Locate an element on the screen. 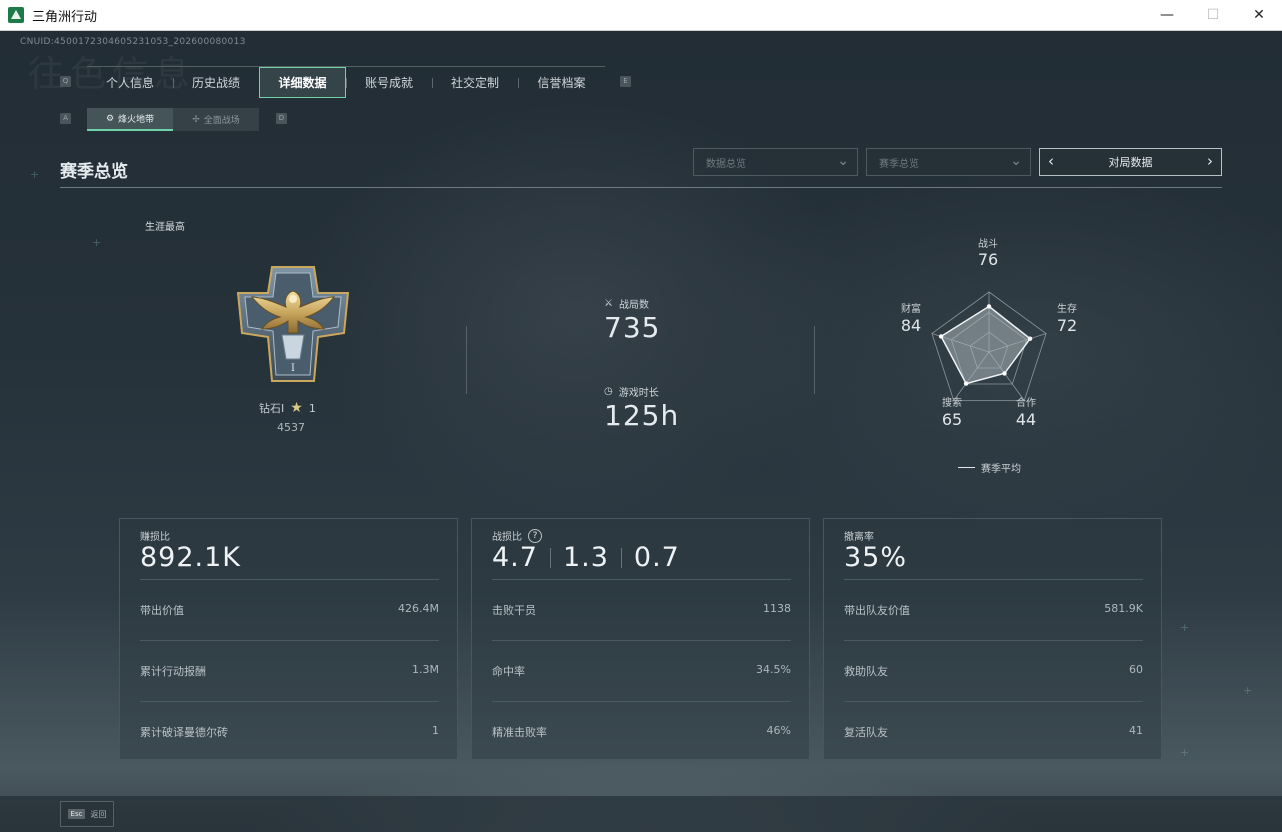  card-title: 赚损比 is located at coordinates (155, 537).